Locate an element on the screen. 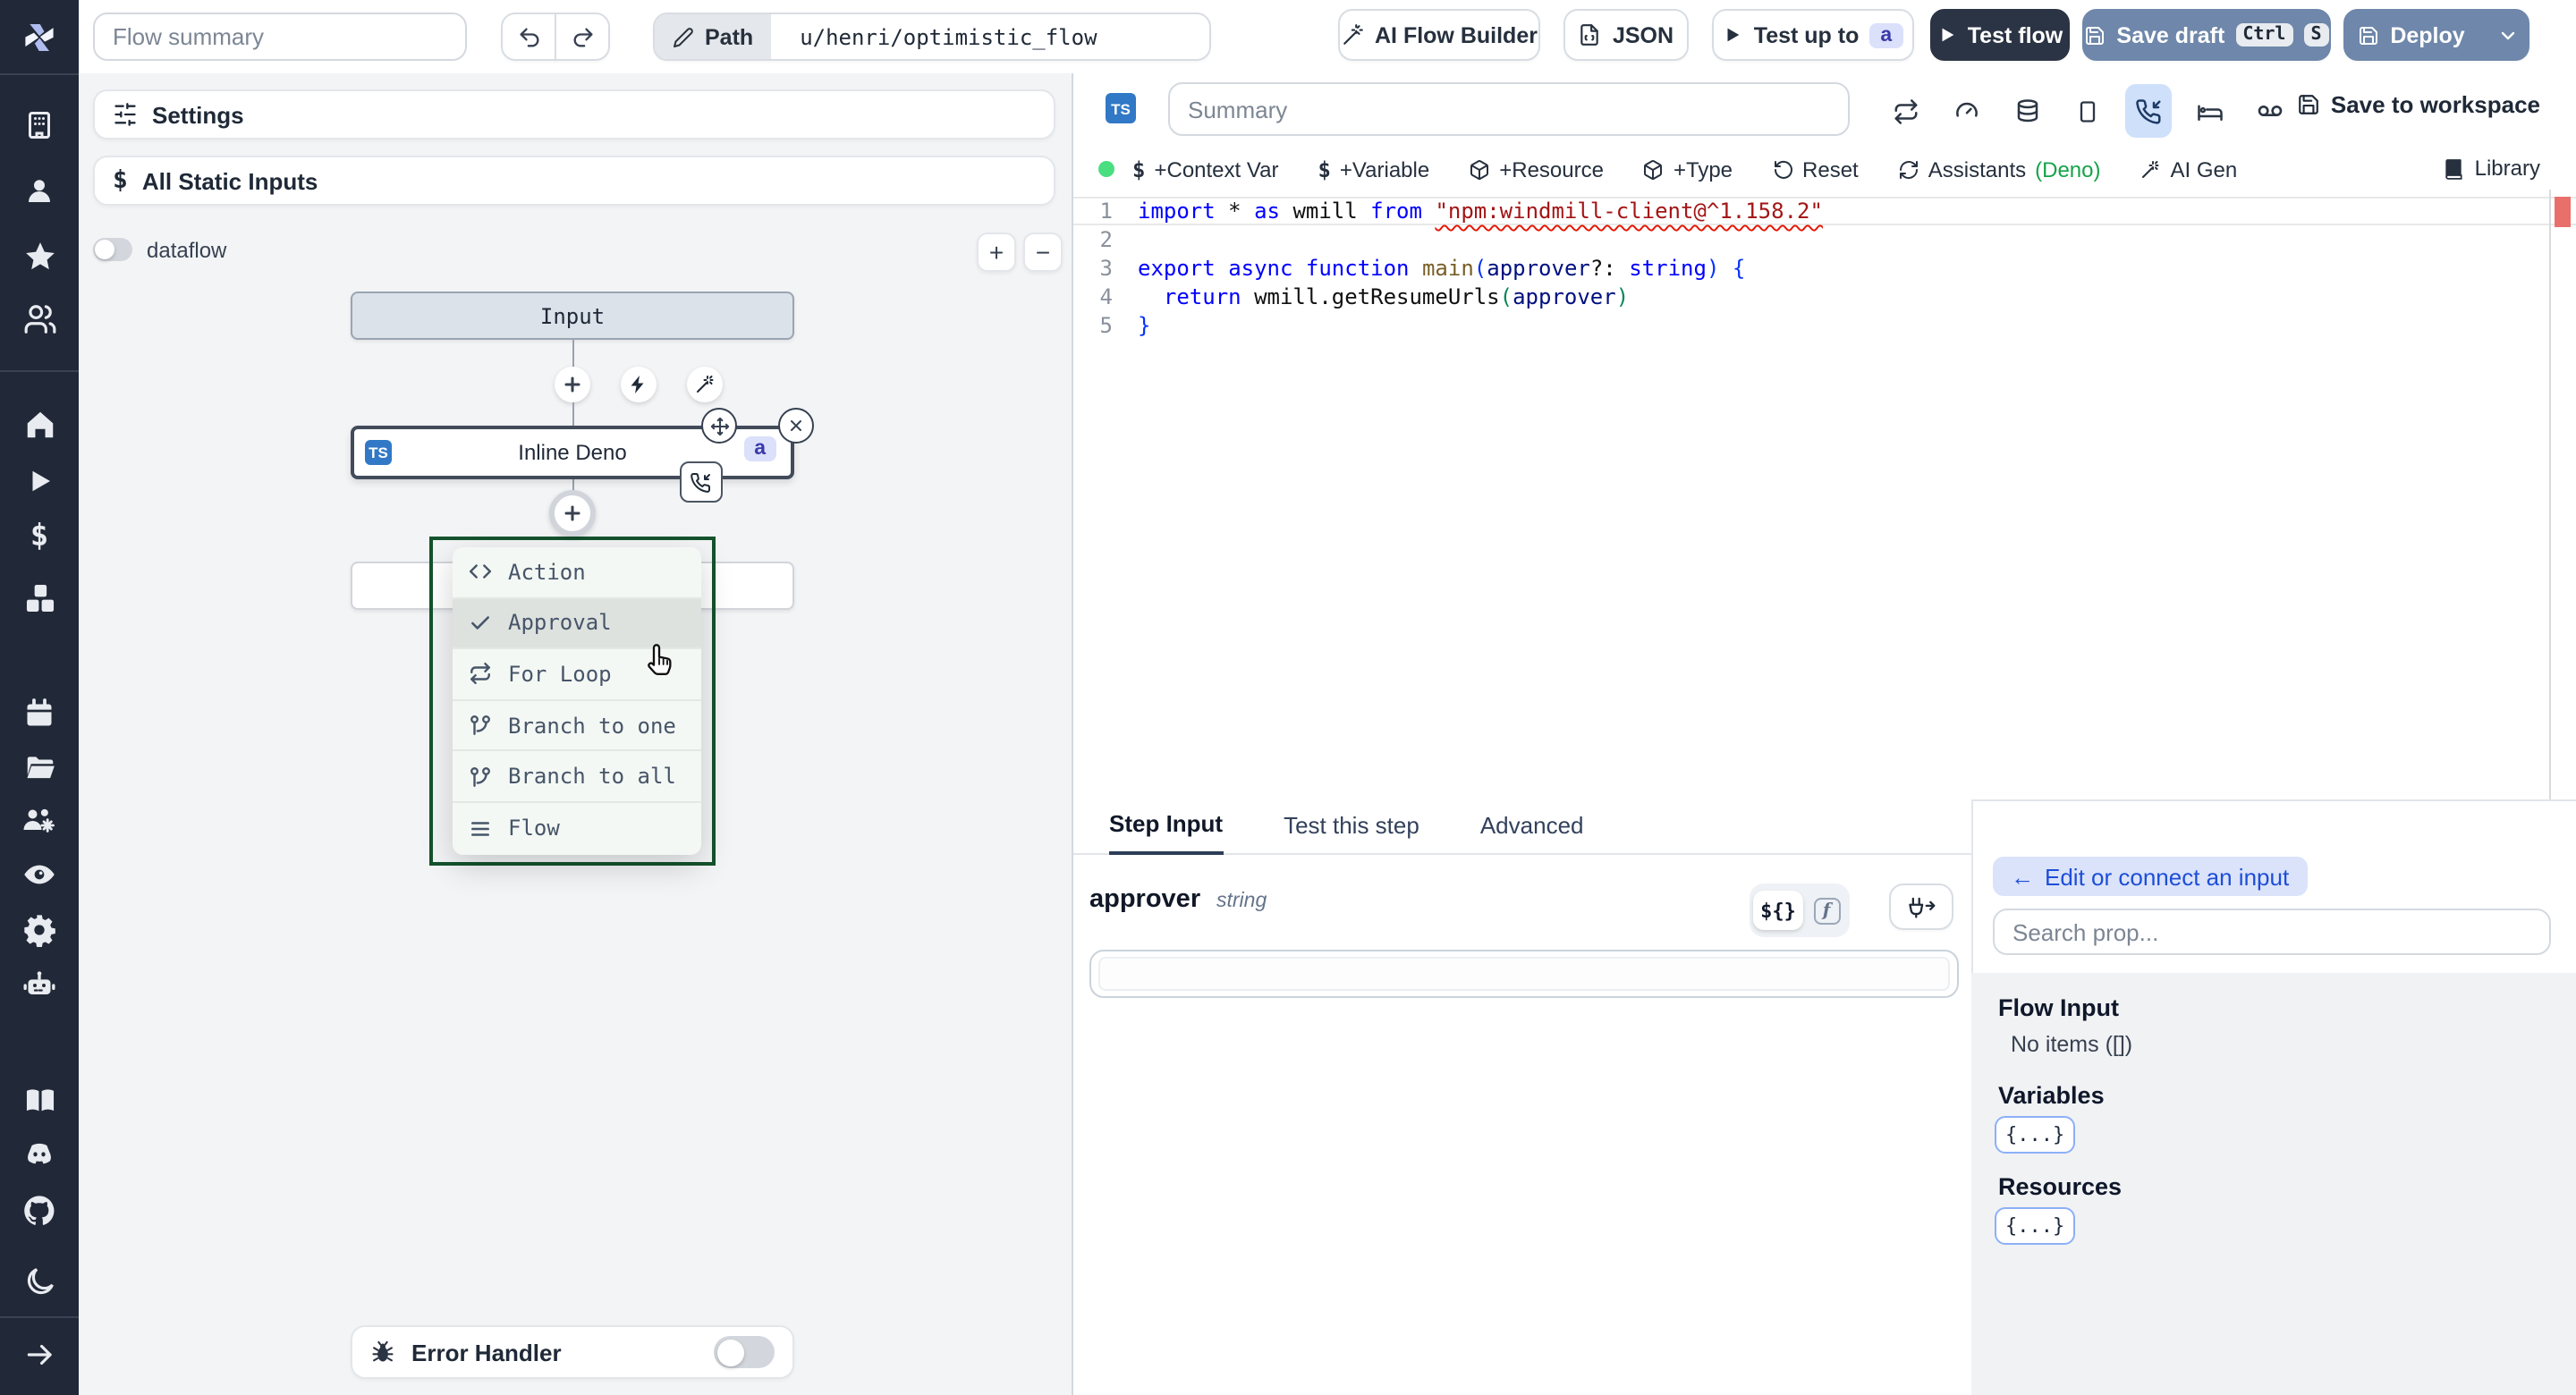 The width and height of the screenshot is (2576, 1395). workers-icon is located at coordinates (39, 821).